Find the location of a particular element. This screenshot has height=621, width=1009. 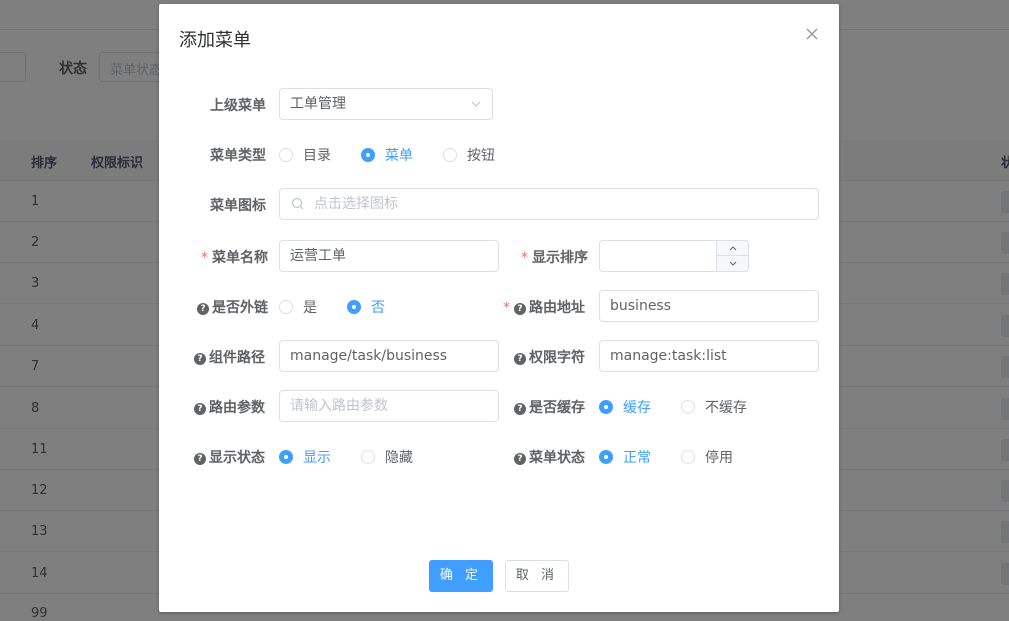

radio-label: 按钮 is located at coordinates (481, 156).